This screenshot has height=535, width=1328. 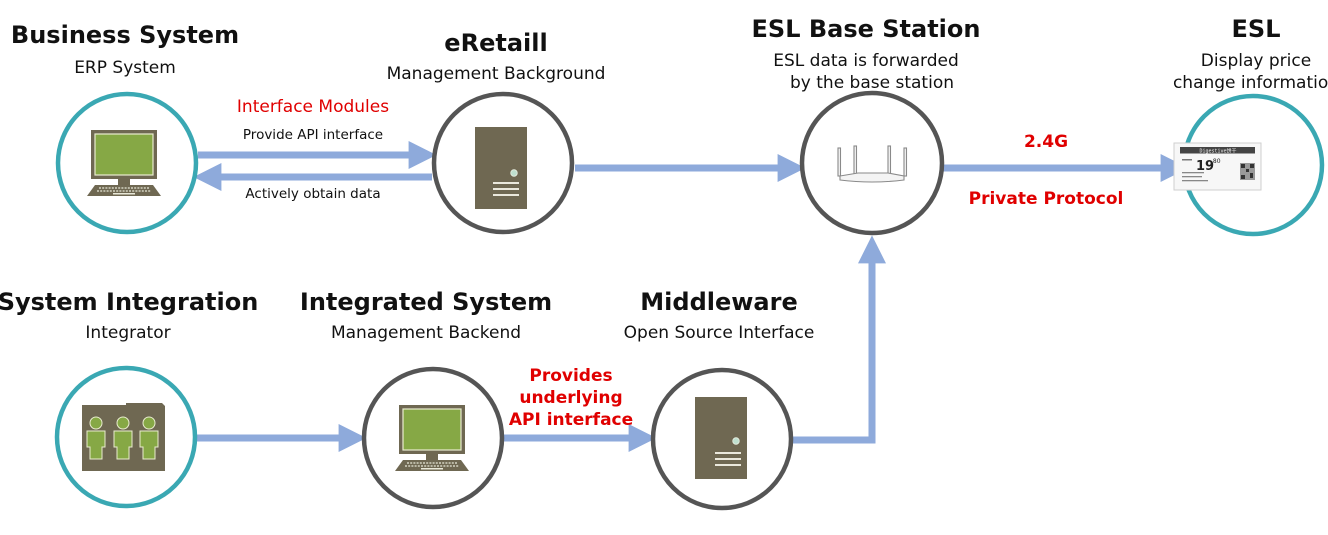 I want to click on node-circle-base-station, so click(x=872, y=163).